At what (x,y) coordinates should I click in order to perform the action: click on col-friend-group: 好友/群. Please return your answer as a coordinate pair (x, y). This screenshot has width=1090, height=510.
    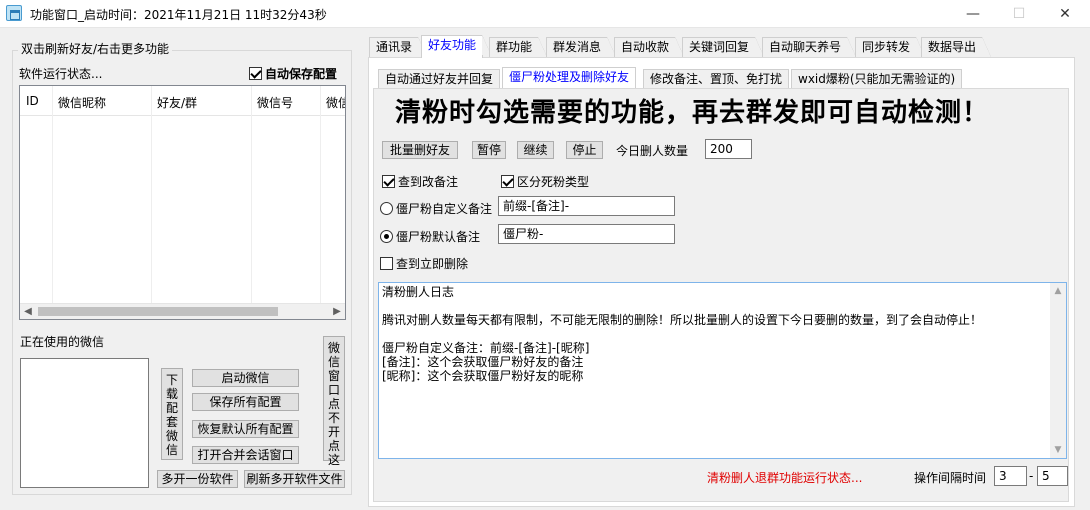
    Looking at the image, I should click on (177, 102).